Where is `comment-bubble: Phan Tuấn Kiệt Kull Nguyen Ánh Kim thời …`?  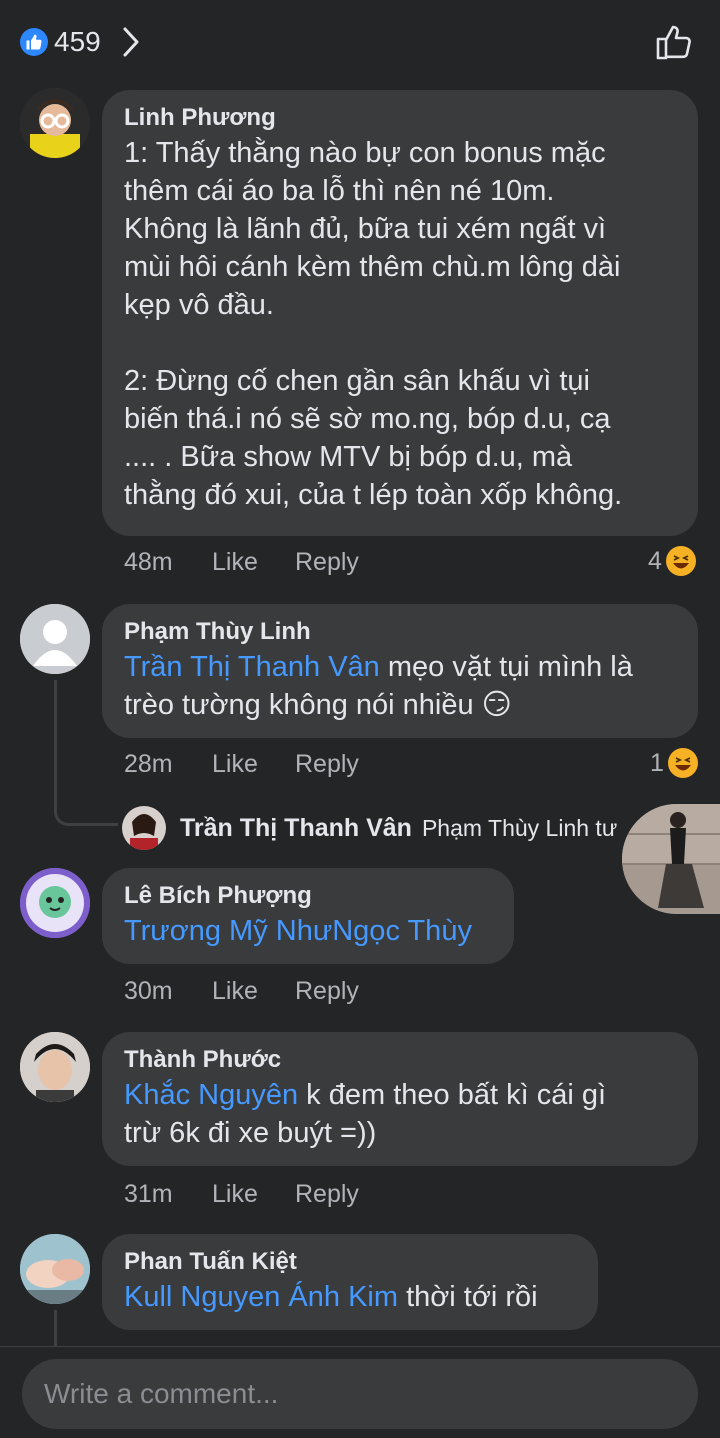 comment-bubble: Phan Tuấn Kiệt Kull Nguyen Ánh Kim thời … is located at coordinates (350, 1282).